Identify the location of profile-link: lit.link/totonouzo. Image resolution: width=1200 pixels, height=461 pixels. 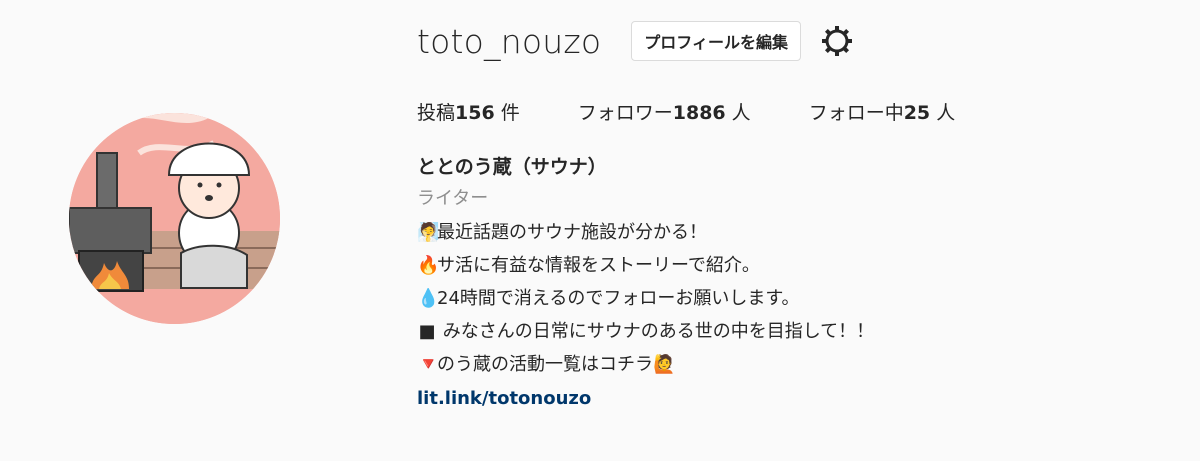
(797, 399).